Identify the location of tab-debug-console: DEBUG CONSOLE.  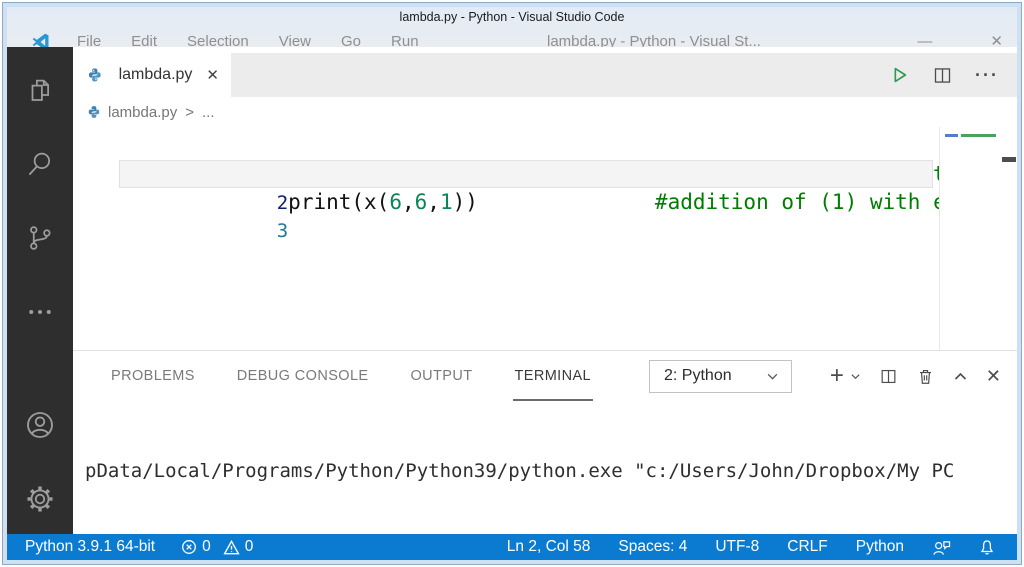
(303, 376).